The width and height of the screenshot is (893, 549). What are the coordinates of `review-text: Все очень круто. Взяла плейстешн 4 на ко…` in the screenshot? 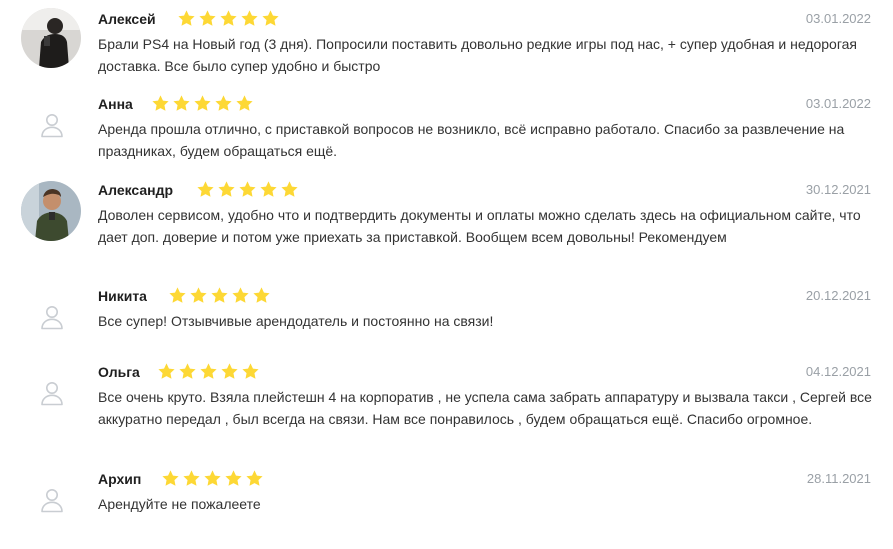 It's located at (485, 408).